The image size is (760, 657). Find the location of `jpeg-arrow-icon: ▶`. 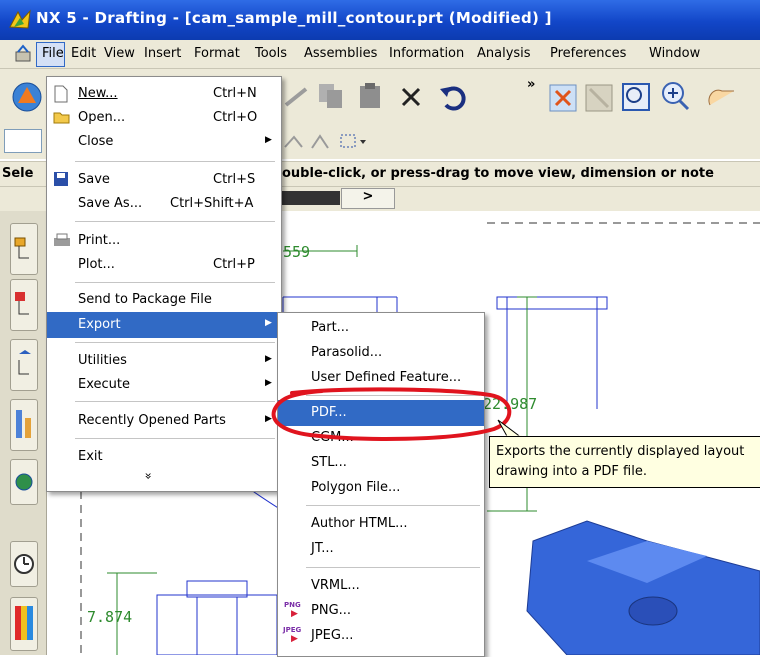

jpeg-arrow-icon: ▶ is located at coordinates (294, 639).